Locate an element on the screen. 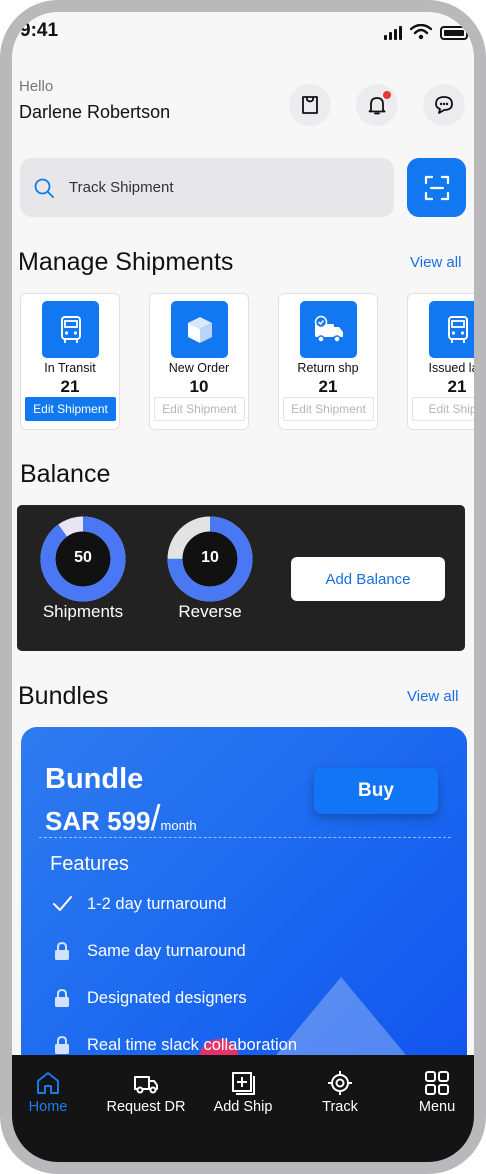 Image resolution: width=486 pixels, height=1174 pixels. bundle-price: SAR 599/month is located at coordinates (121, 818).